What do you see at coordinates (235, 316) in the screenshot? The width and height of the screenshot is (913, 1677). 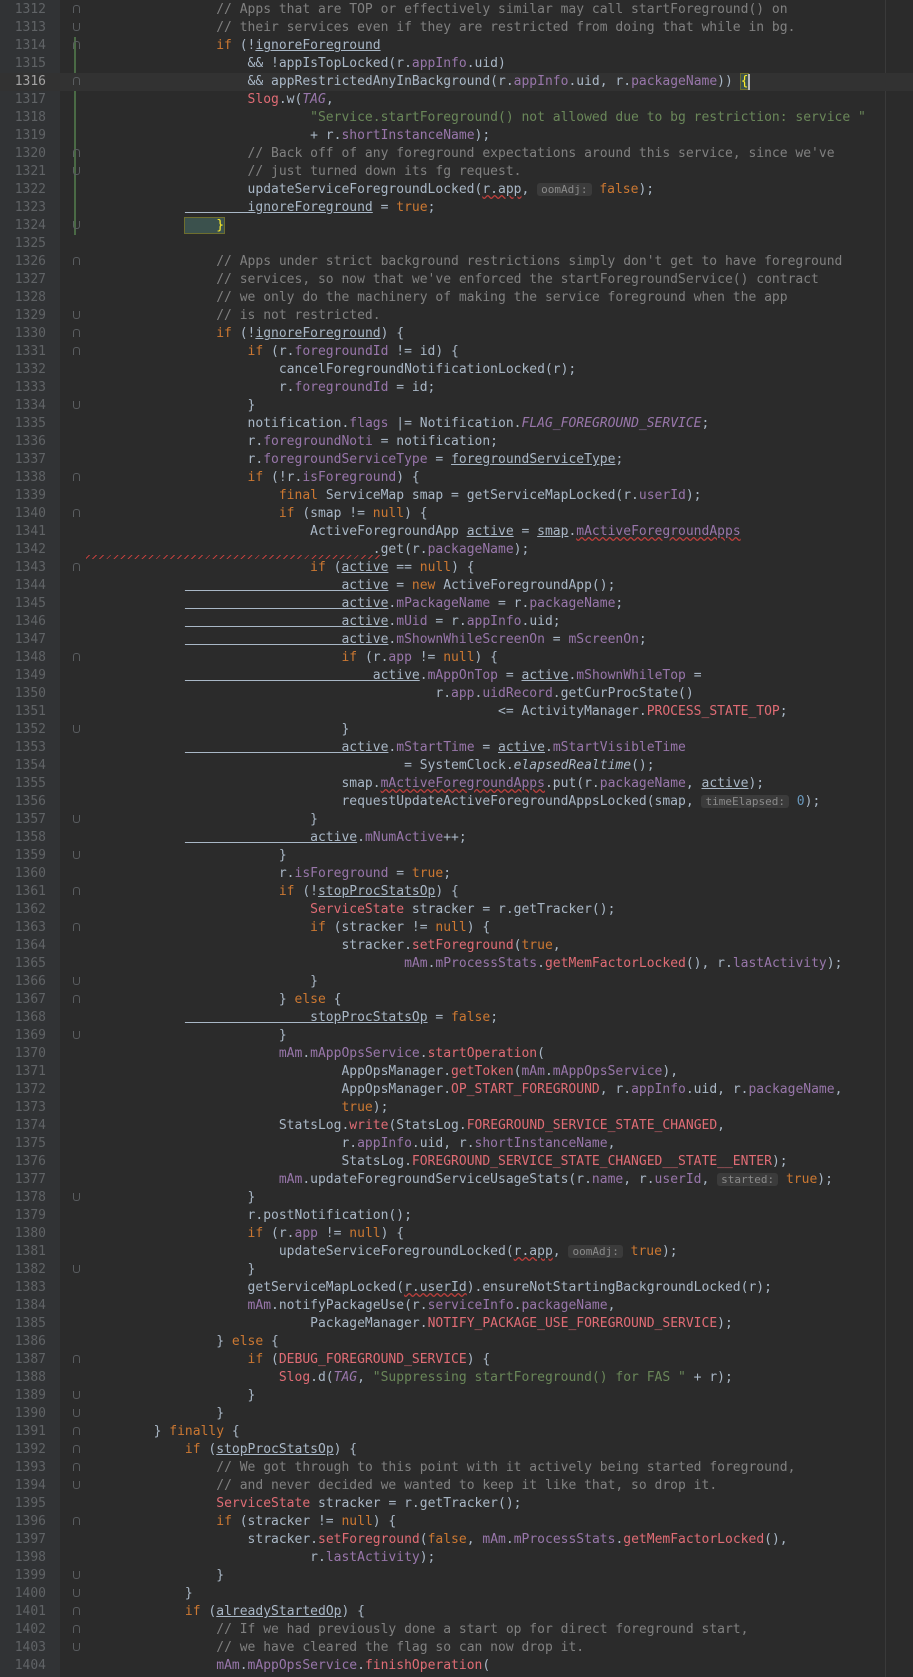 I see `code-text: // is not restricted.` at bounding box center [235, 316].